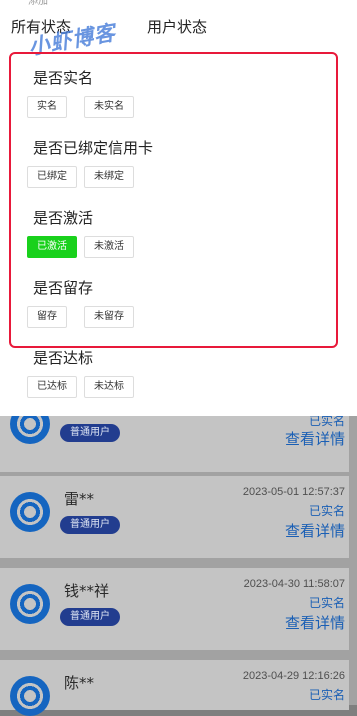  I want to click on user-name: 雷**, so click(79, 499).